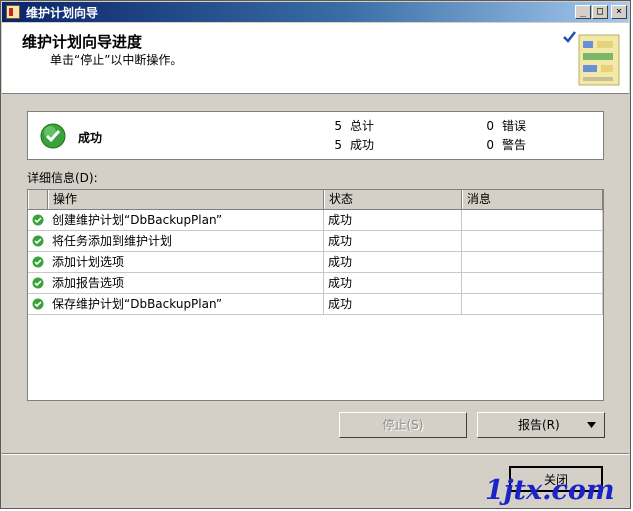 The image size is (633, 511). Describe the element at coordinates (506, 126) in the screenshot. I see `error-stat: 0 错误` at that location.